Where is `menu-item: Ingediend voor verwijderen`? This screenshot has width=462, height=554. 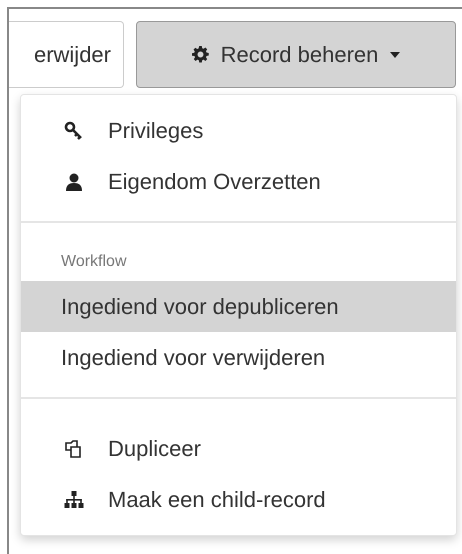 menu-item: Ingediend voor verwijderen is located at coordinates (238, 357).